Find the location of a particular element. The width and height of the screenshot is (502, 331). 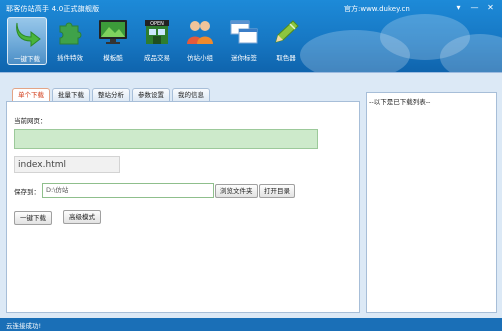

advanced-mode-button: 高级模式 is located at coordinates (82, 217).